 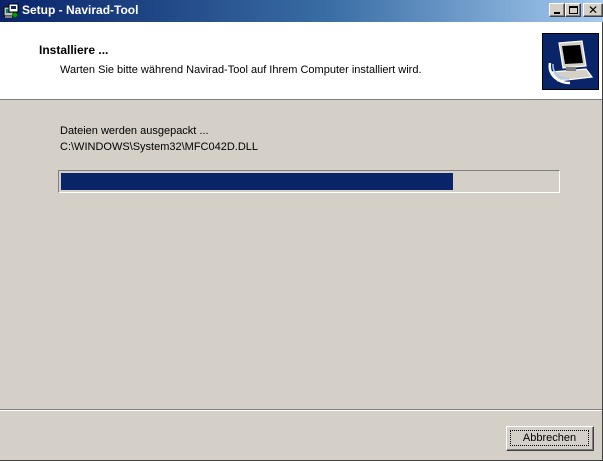 I want to click on computer-install-icon, so click(x=570, y=61).